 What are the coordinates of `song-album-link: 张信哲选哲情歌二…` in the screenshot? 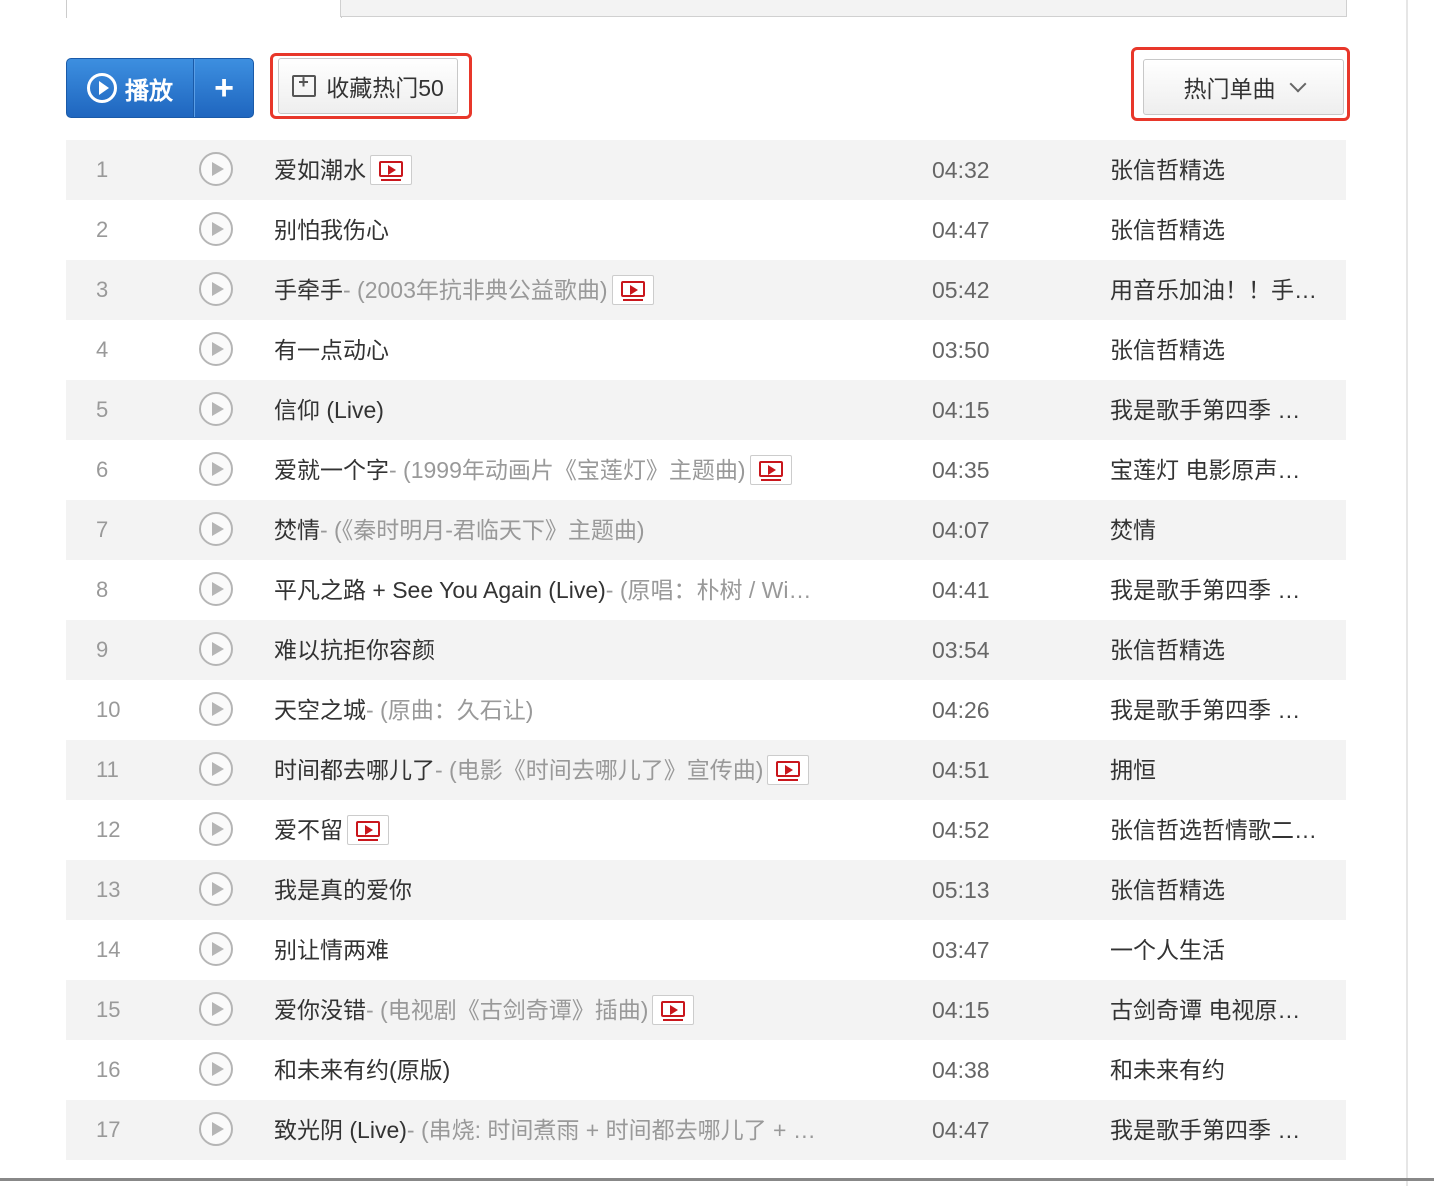 It's located at (1220, 830).